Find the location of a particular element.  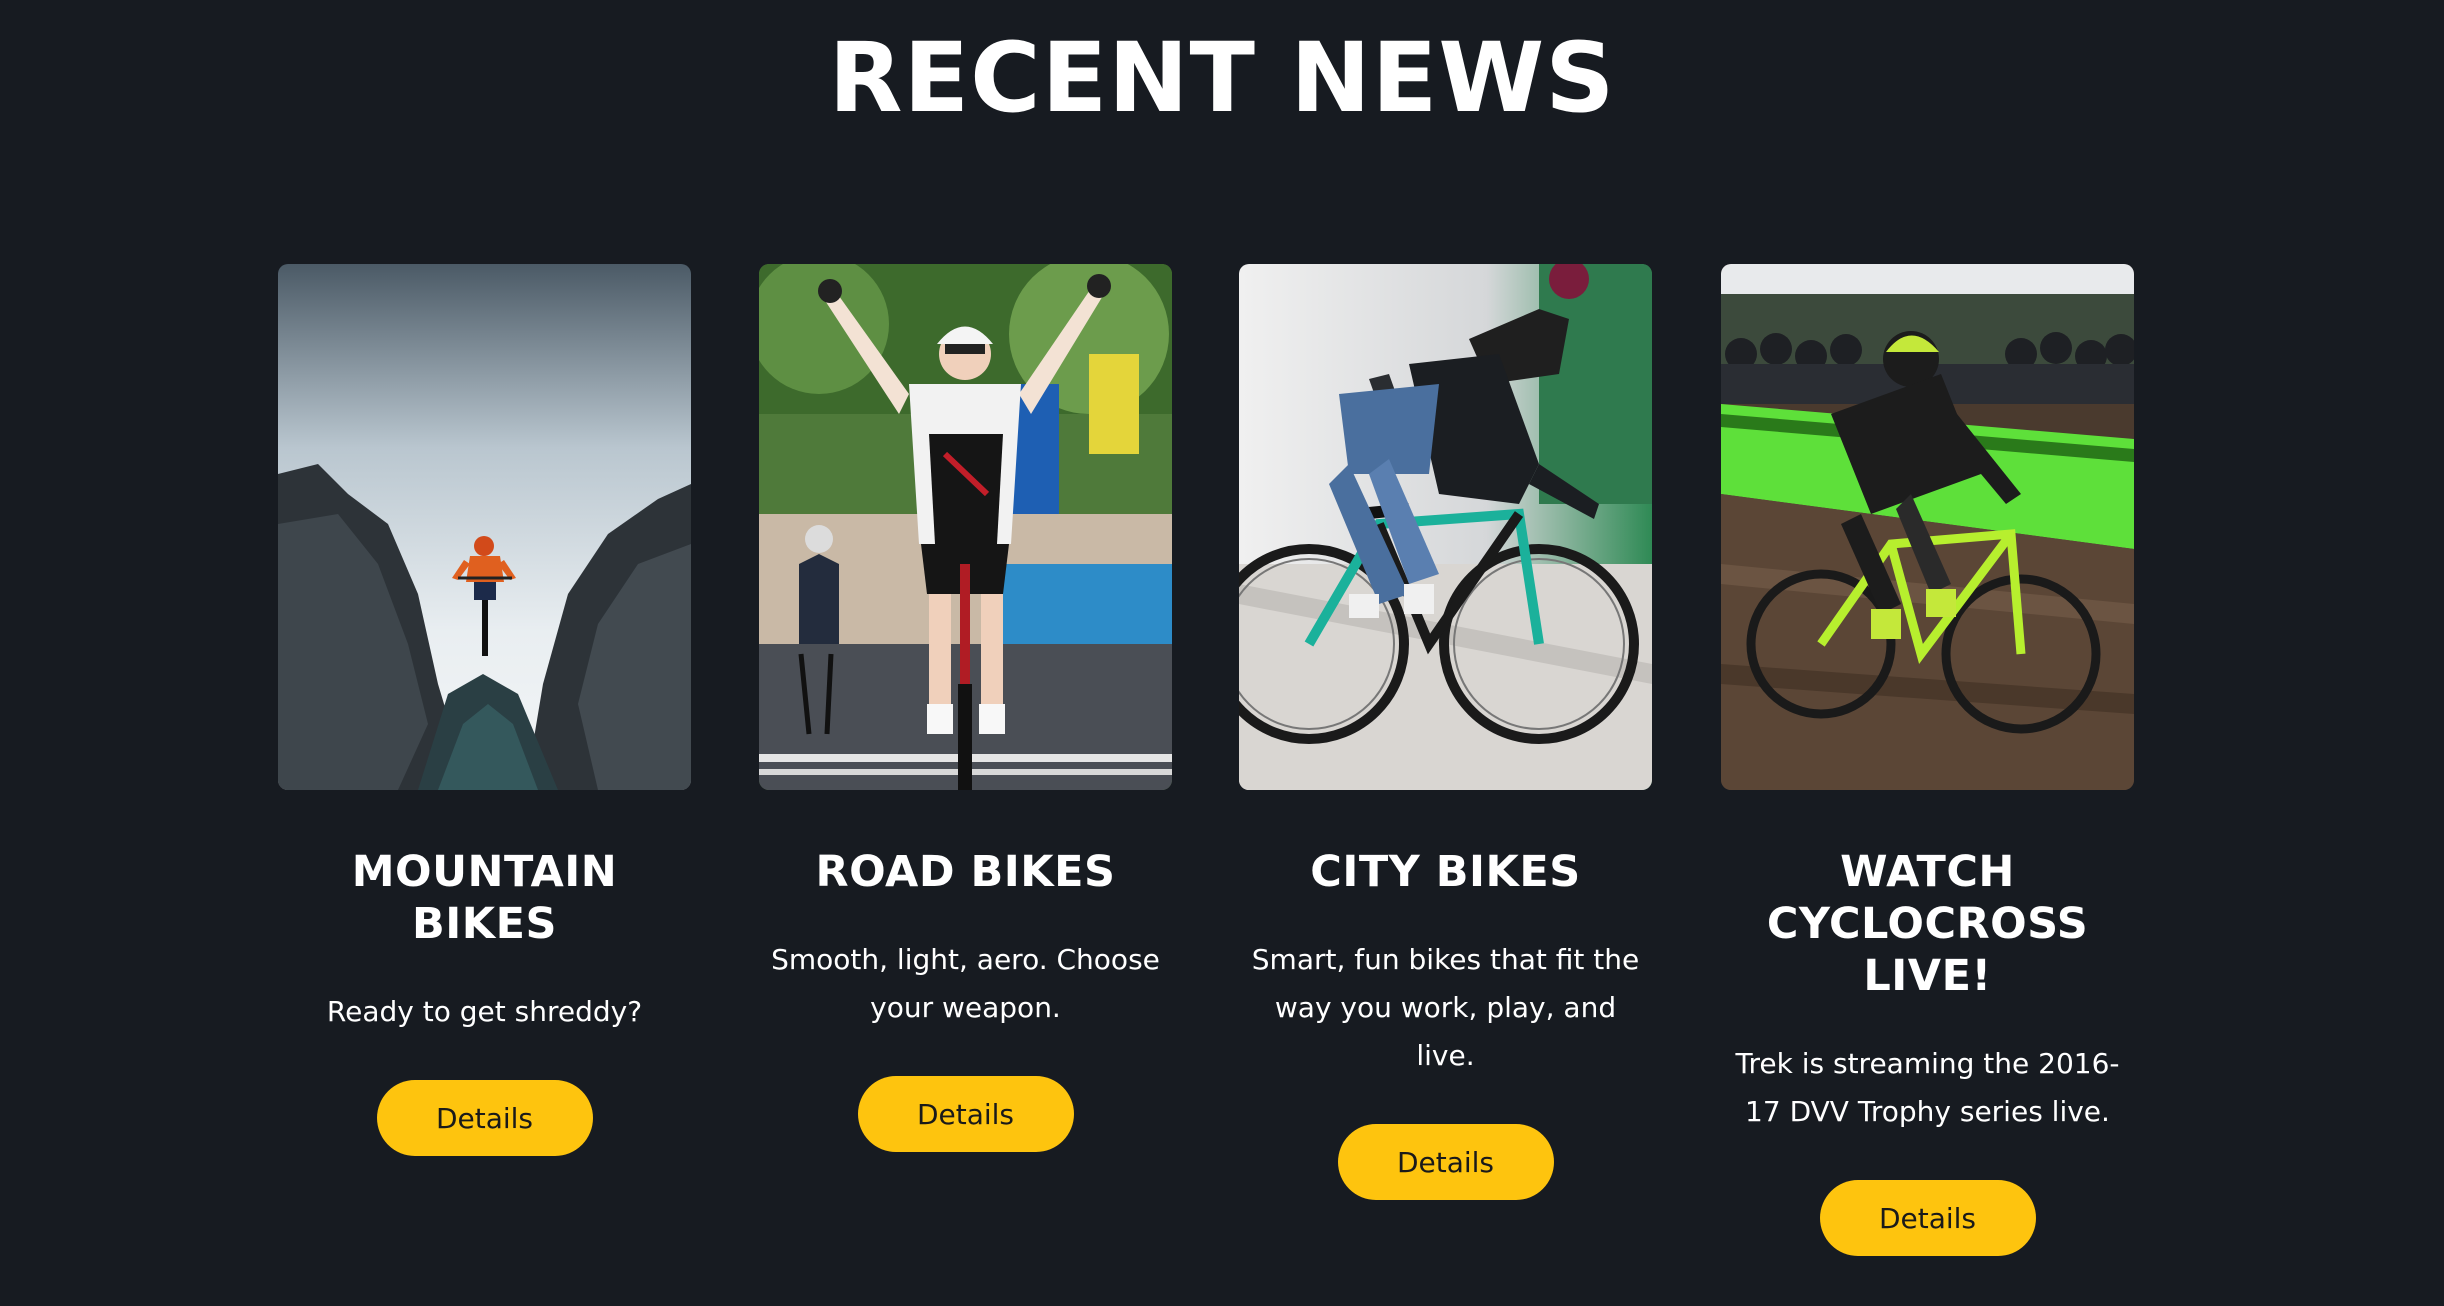

cyclocross-race-photo is located at coordinates (1927, 527).